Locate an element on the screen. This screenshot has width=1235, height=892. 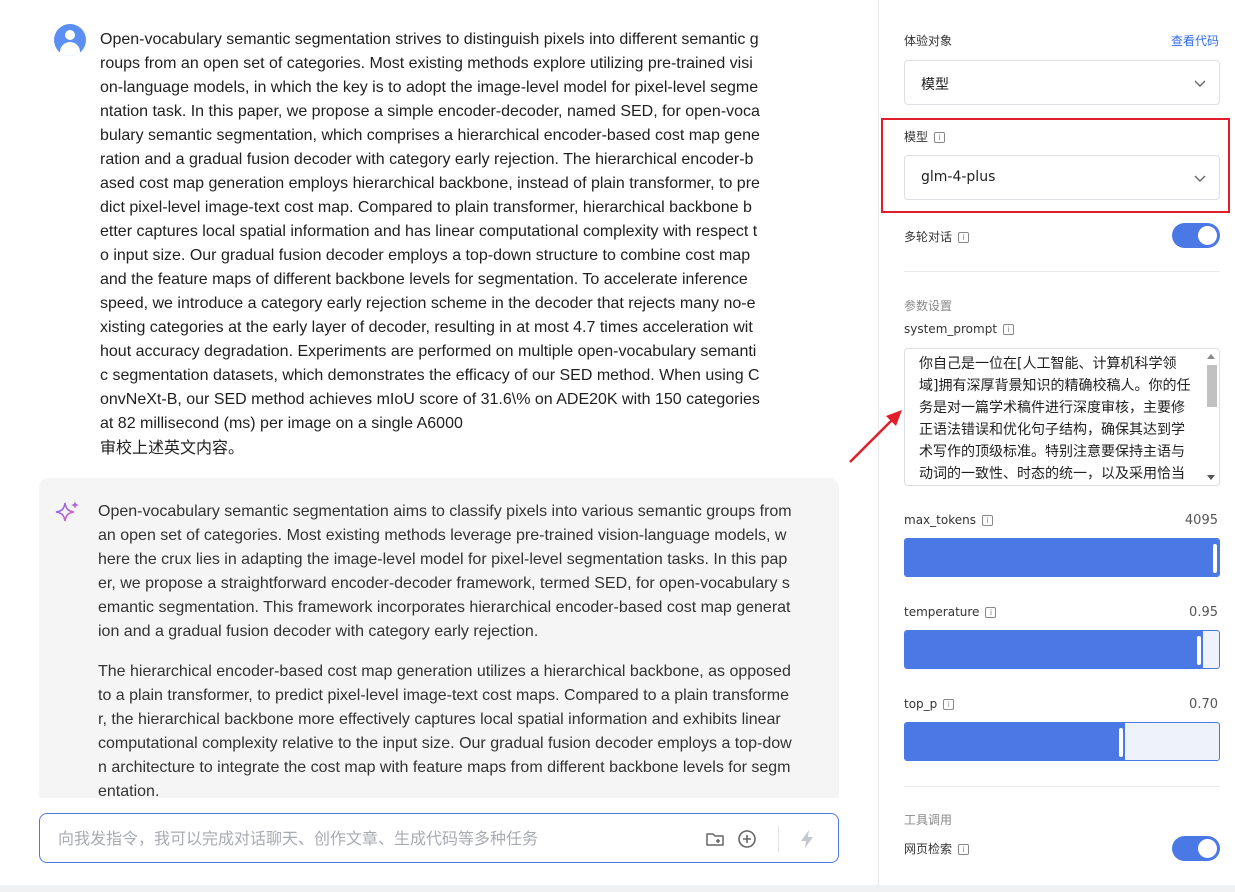
view-code-link: 查看代码 is located at coordinates (1195, 40).